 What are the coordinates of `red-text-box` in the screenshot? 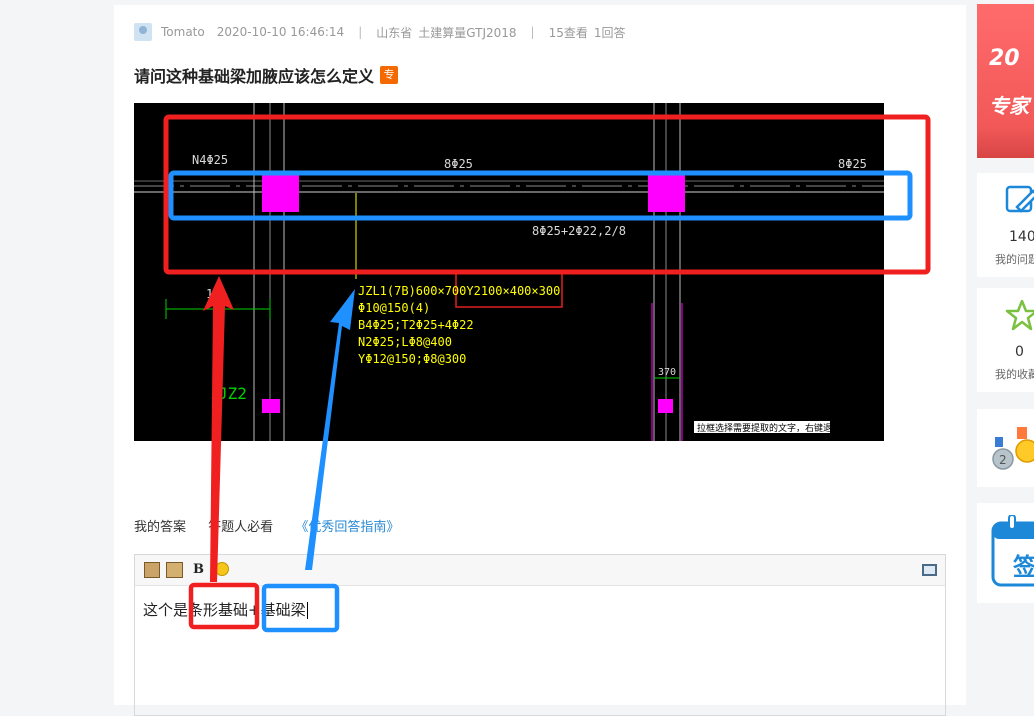 It's located at (224, 606).